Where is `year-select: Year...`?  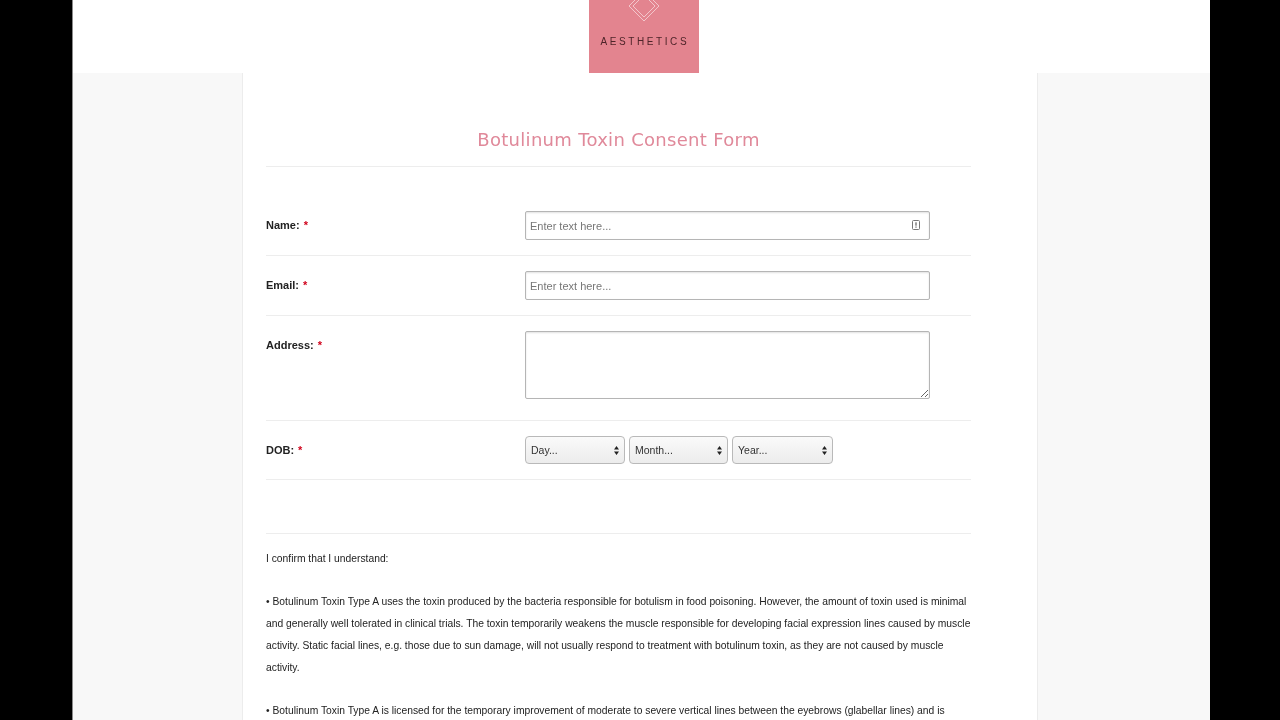 year-select: Year... is located at coordinates (782, 450).